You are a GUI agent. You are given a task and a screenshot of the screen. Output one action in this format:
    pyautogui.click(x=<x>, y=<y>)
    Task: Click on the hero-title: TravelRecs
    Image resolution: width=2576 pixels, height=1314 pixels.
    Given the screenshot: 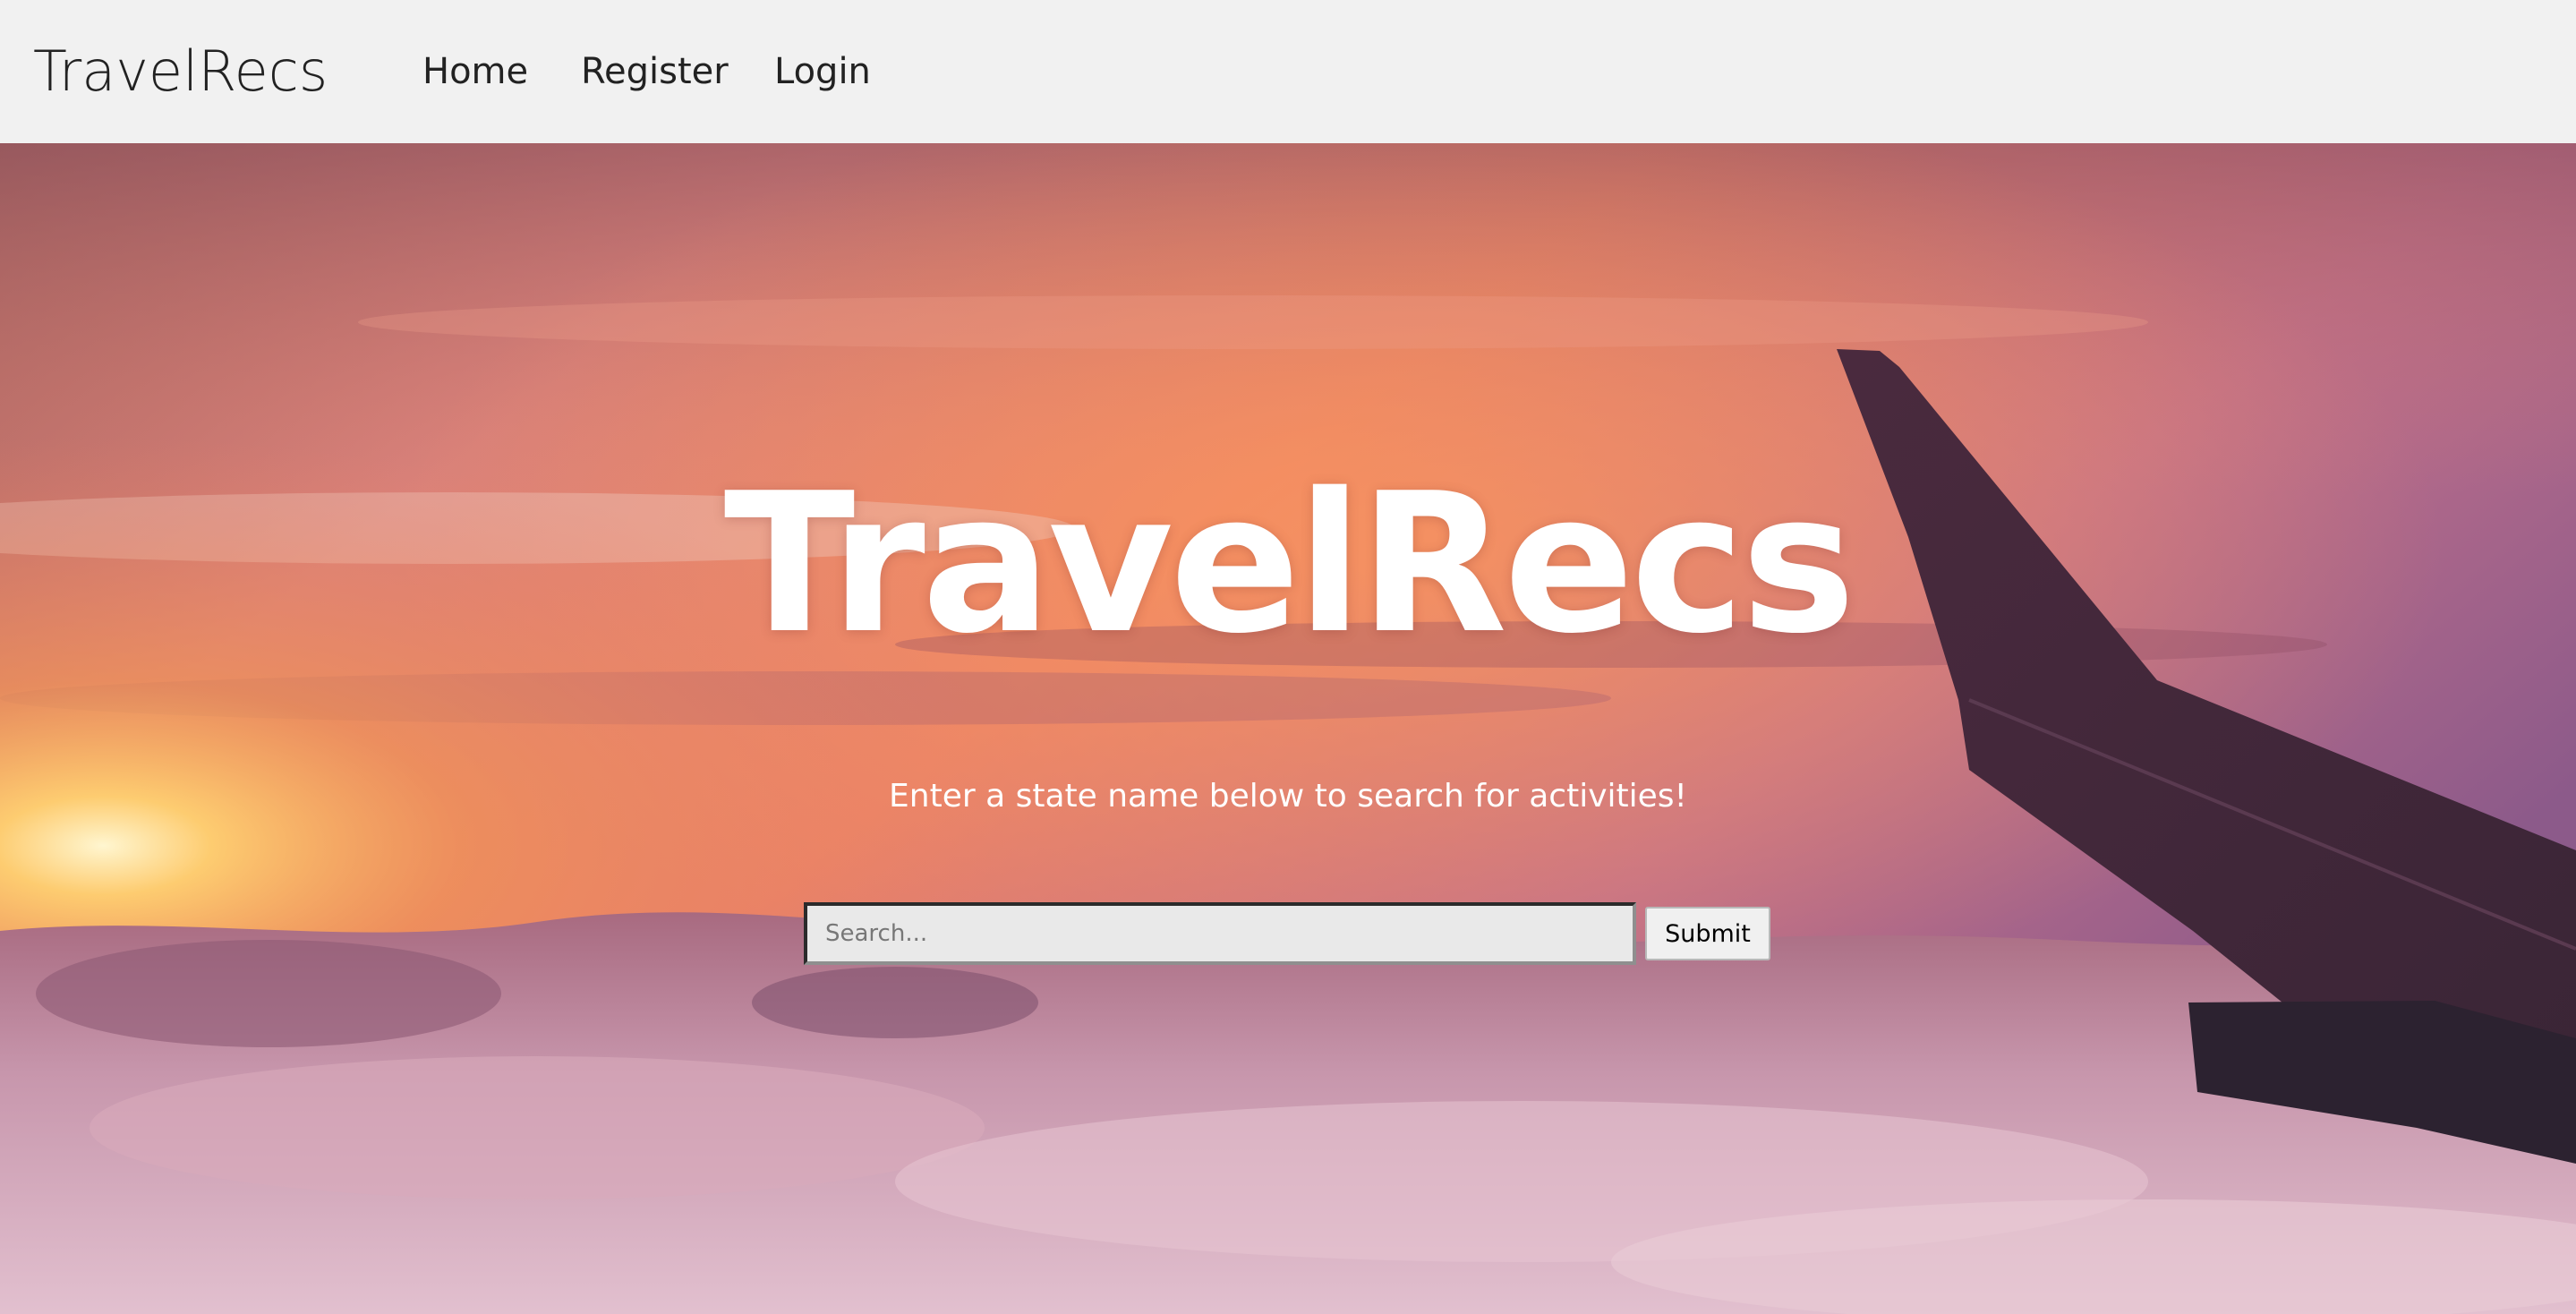 What is the action you would take?
    pyautogui.click(x=1289, y=563)
    